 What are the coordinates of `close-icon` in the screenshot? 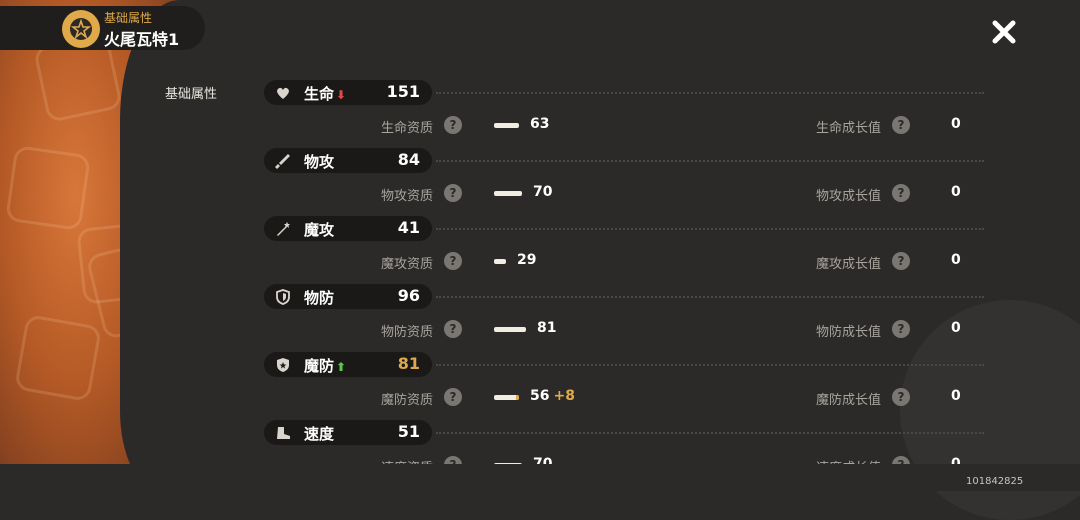 It's located at (1004, 32).